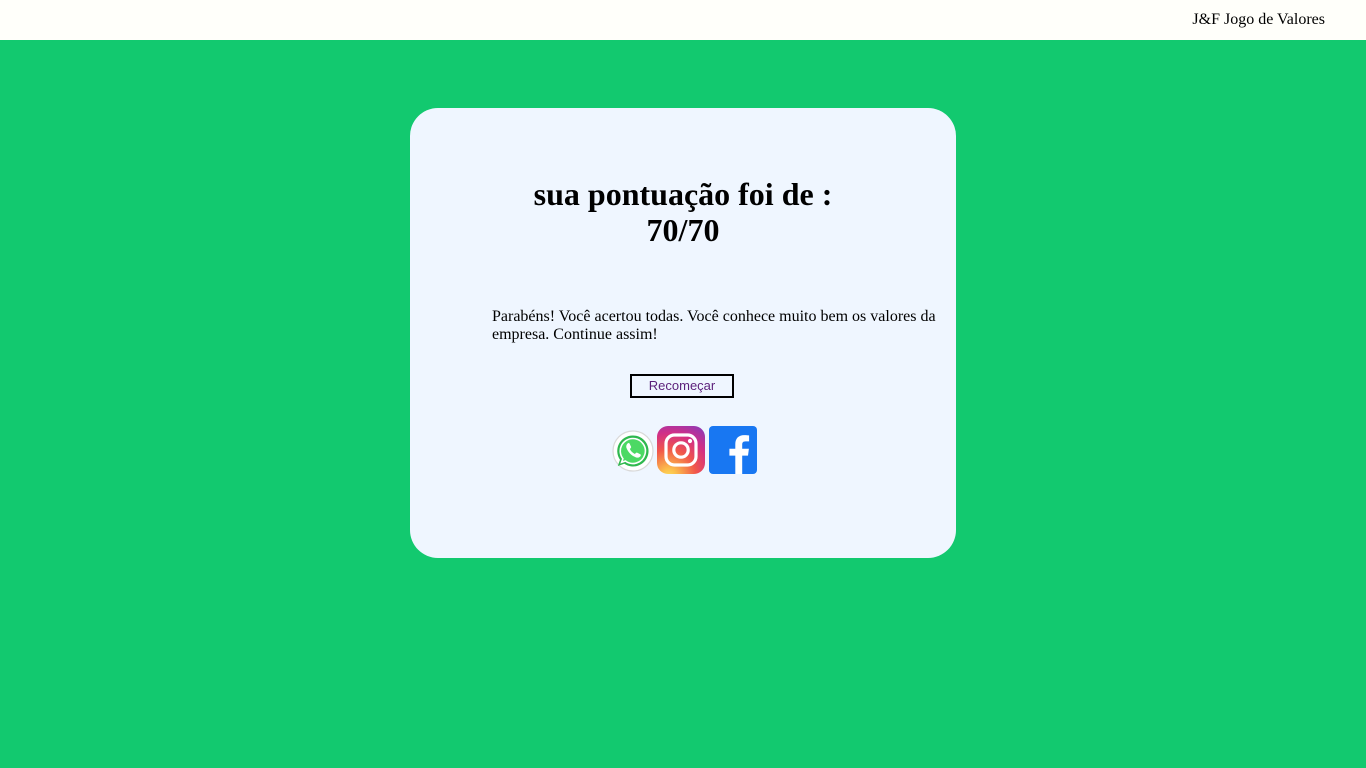 The width and height of the screenshot is (1366, 768). I want to click on score-heading: sua pontuação foi de : 70/70, so click(683, 212).